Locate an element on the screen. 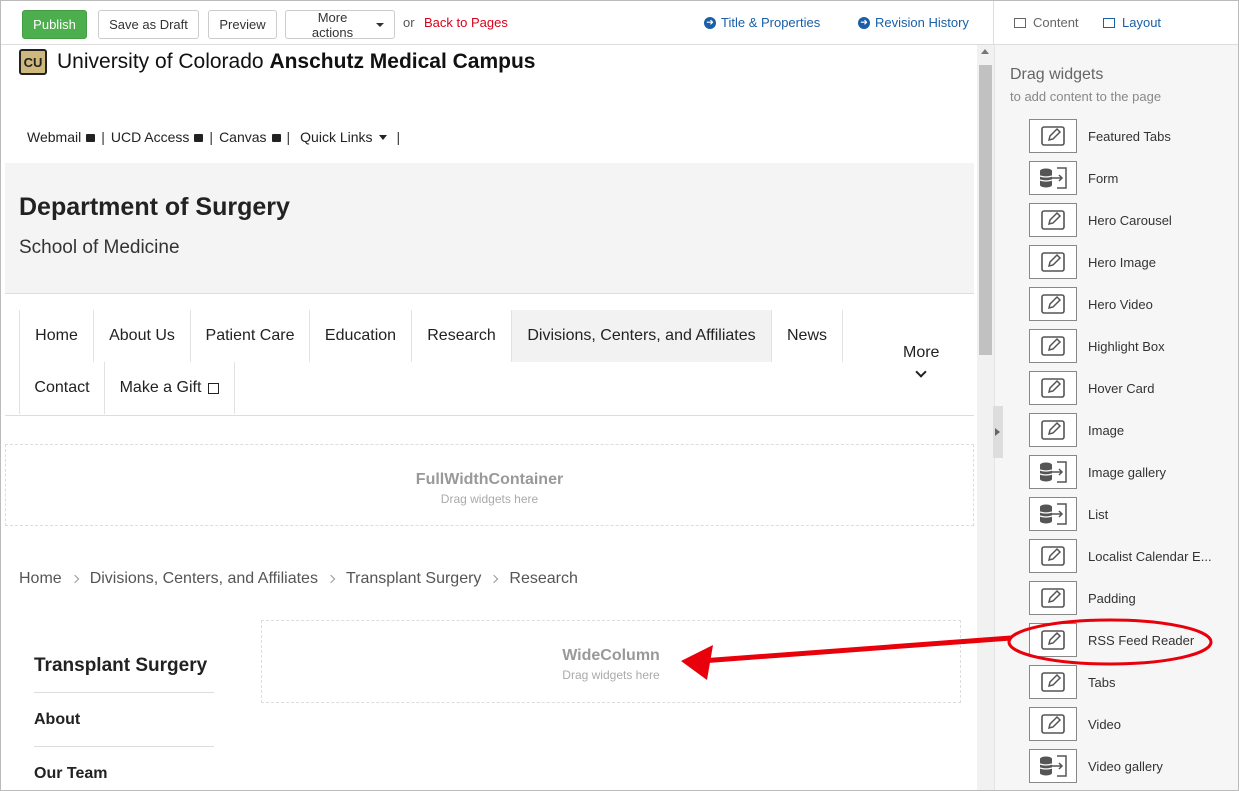 This screenshot has width=1239, height=791. utility-link-canvas: Canvas is located at coordinates (250, 137).